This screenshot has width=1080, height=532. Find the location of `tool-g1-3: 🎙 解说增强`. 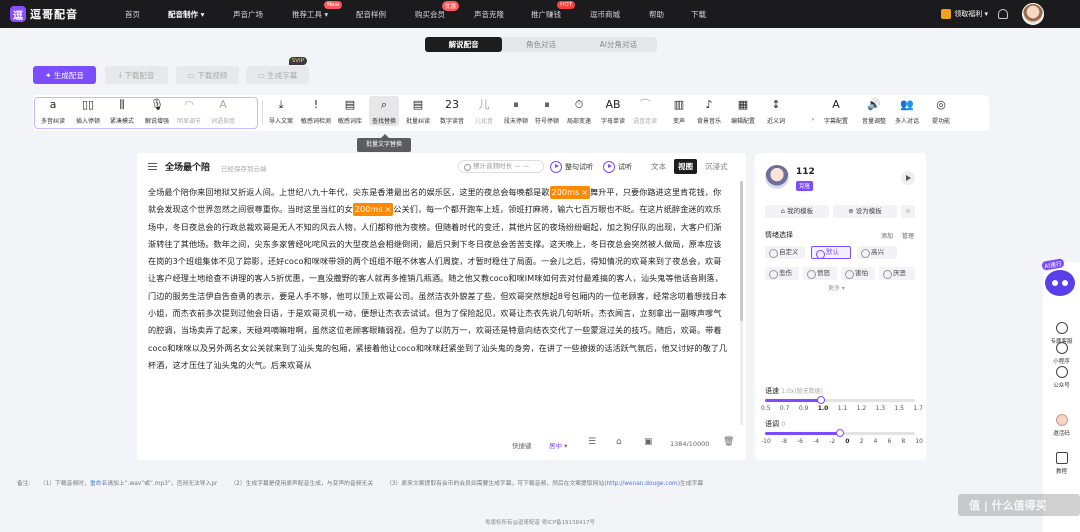

tool-g1-3: 🎙 解说增强 is located at coordinates (157, 112).